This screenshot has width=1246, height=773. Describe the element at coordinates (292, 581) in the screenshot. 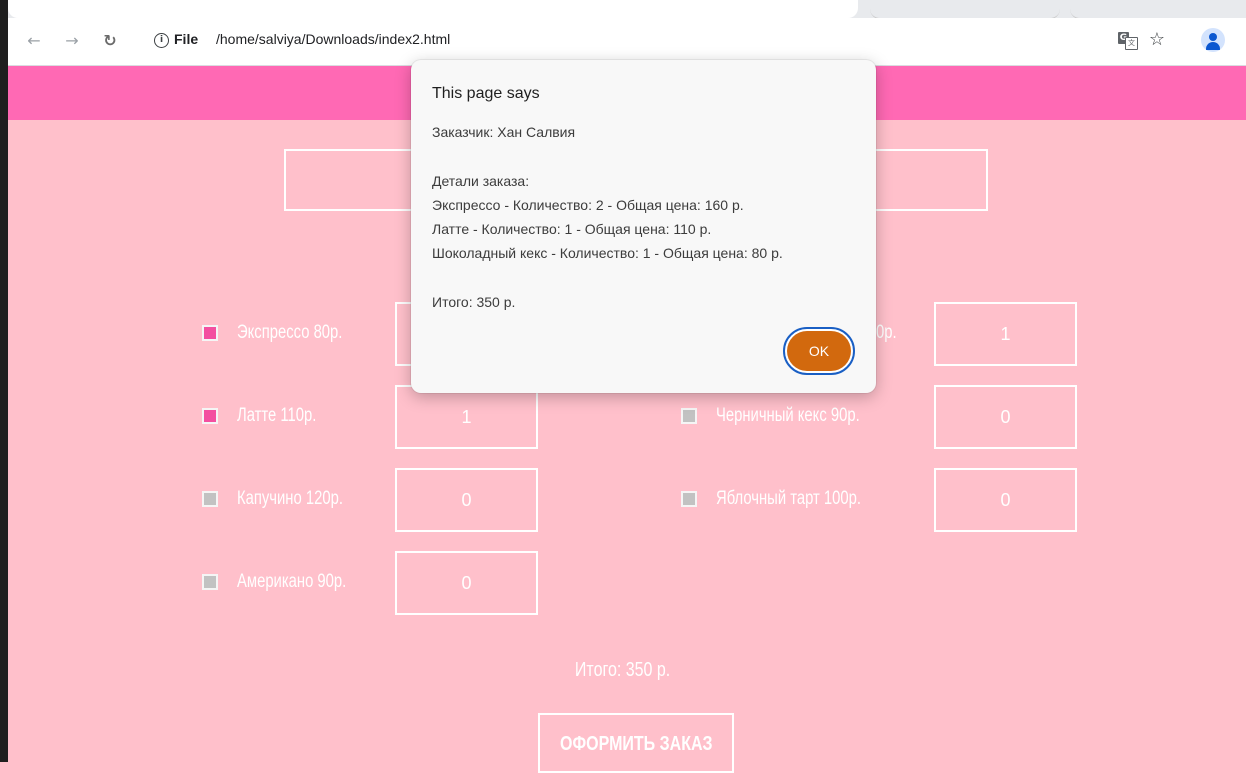

I see `americano-label: Американо 90р.` at that location.